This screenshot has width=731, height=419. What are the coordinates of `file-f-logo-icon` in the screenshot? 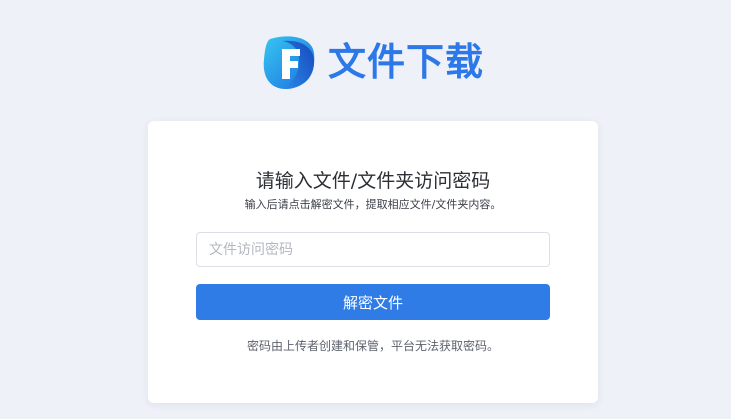 It's located at (289, 63).